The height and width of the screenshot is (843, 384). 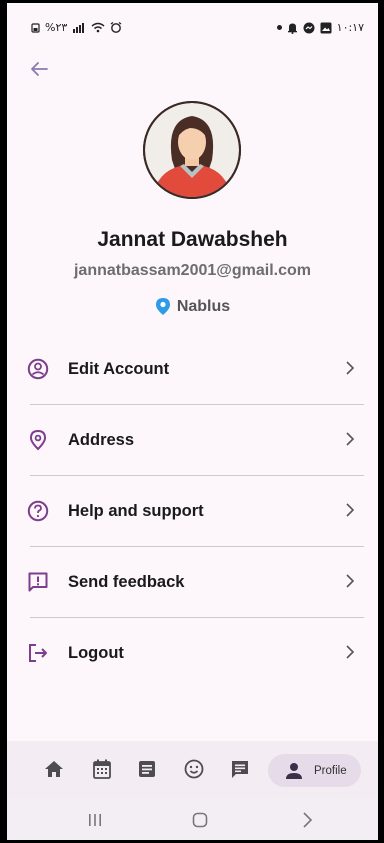 I want to click on menu-item-edit-account: Edit Account, so click(x=195, y=369).